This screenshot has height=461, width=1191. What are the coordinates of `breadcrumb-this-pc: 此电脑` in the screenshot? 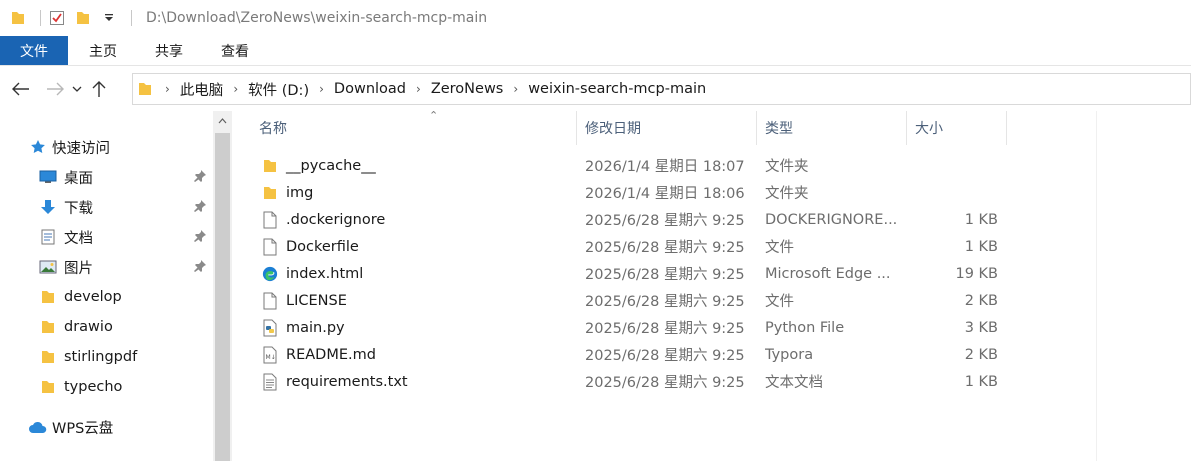 It's located at (202, 89).